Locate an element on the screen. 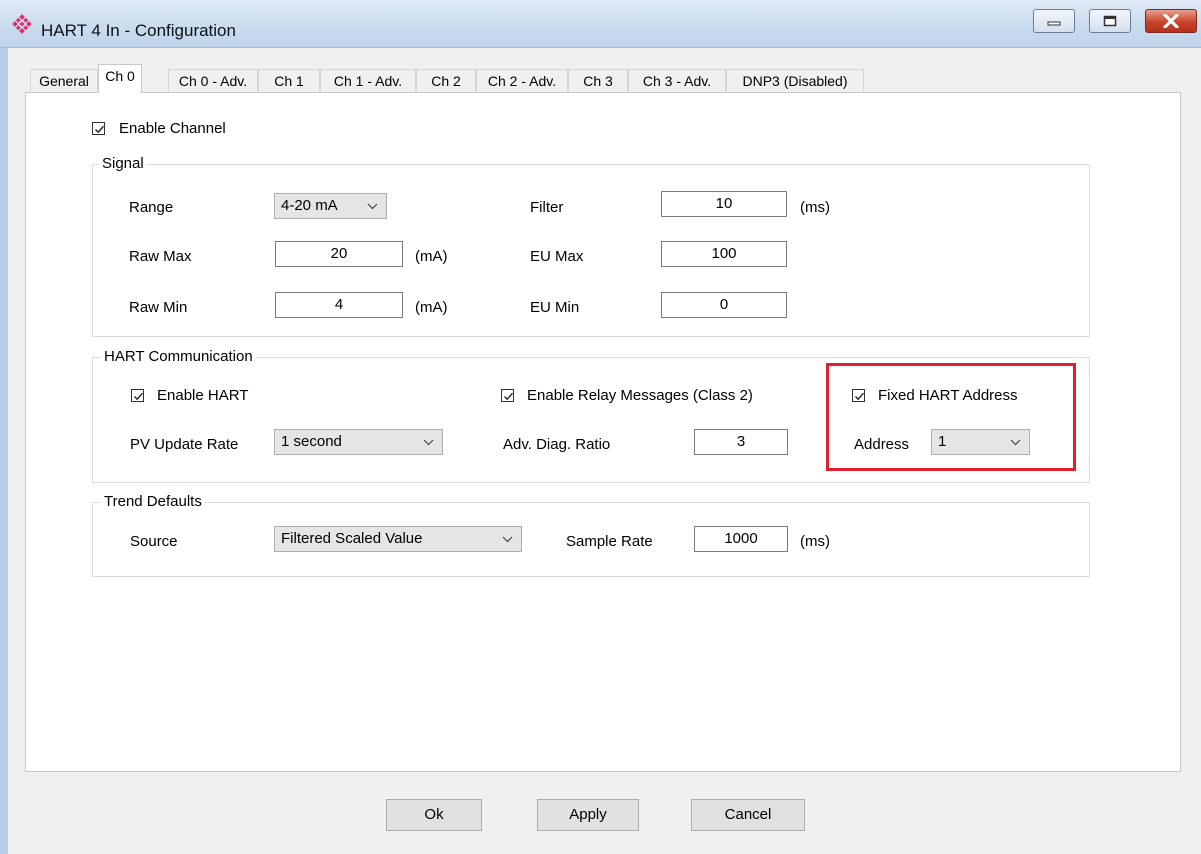  enable-relay-messages-label: Enable Relay Messages (Class 2) is located at coordinates (640, 395).